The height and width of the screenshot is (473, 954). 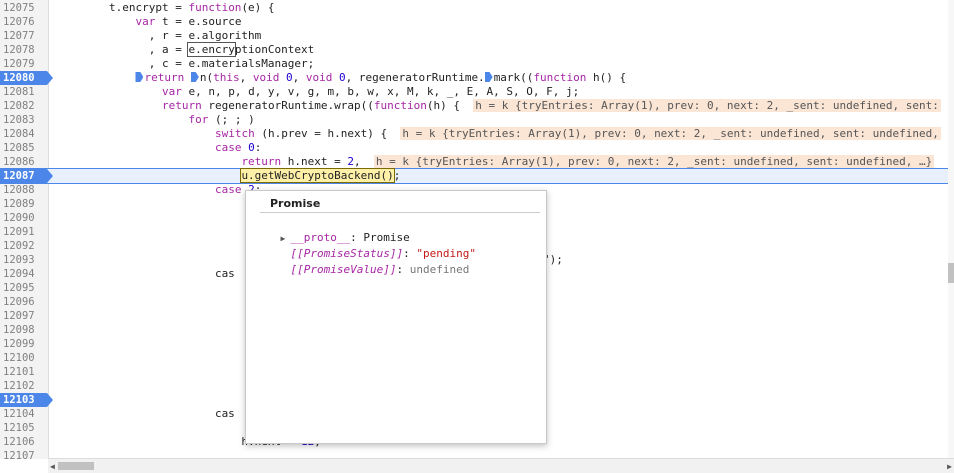 I want to click on code-text: , c = e.materialsManager;, so click(x=185, y=63).